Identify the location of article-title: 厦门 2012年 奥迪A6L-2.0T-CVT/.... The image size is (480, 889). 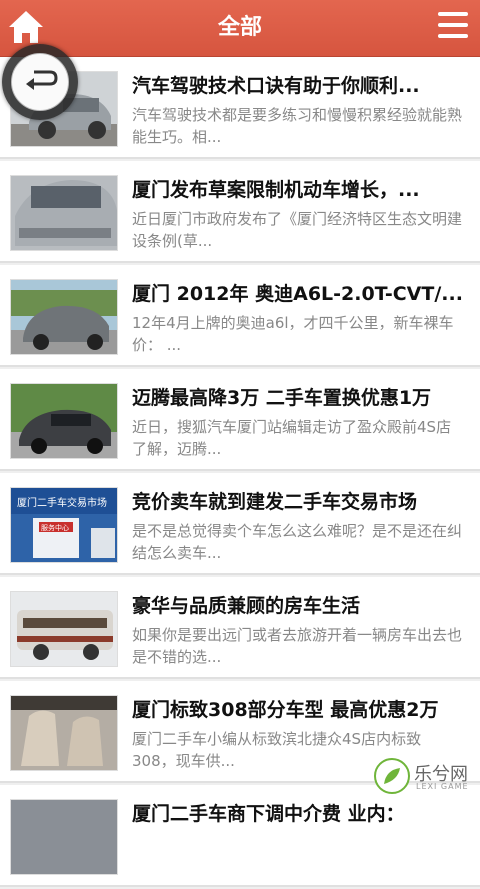
(297, 294).